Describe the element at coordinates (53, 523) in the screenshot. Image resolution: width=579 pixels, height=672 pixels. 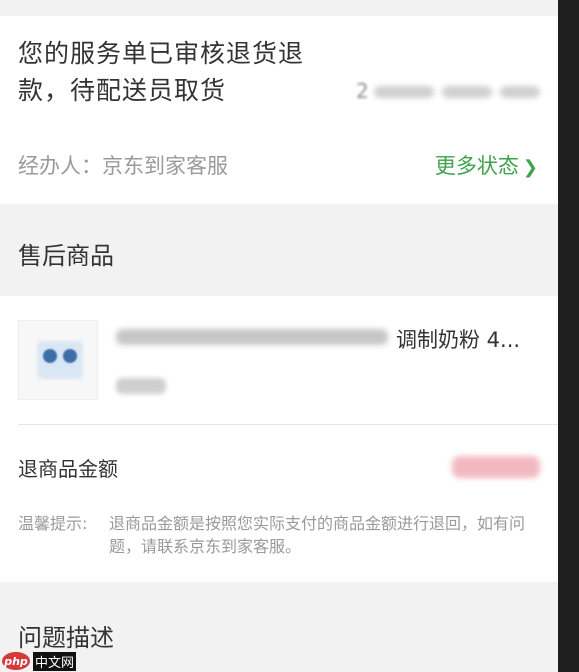
I see `tip-label: 温馨提示:` at that location.